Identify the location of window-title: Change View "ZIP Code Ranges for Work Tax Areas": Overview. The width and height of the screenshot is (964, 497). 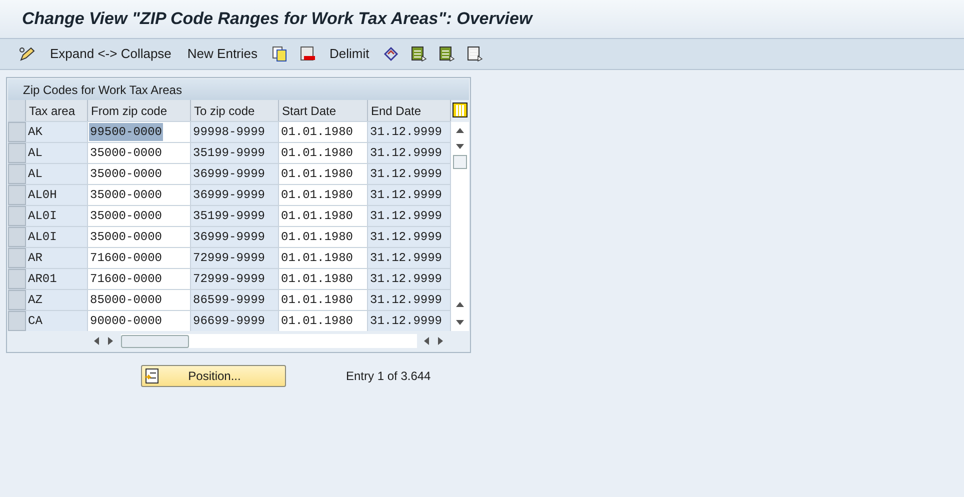
(277, 19).